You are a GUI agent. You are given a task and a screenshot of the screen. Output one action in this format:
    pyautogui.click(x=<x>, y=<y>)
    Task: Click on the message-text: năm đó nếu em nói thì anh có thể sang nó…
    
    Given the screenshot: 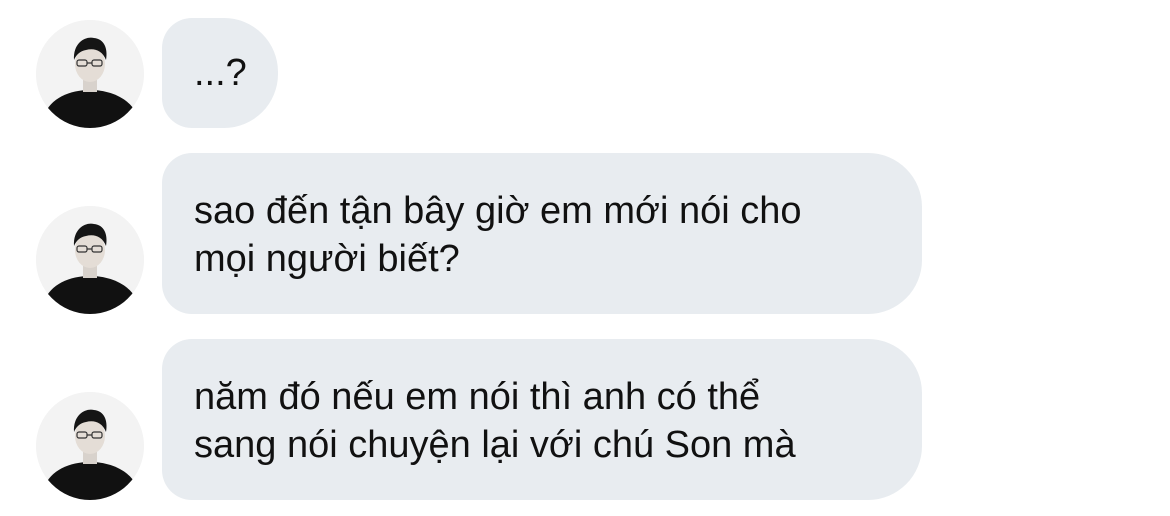 What is the action you would take?
    pyautogui.click(x=495, y=421)
    